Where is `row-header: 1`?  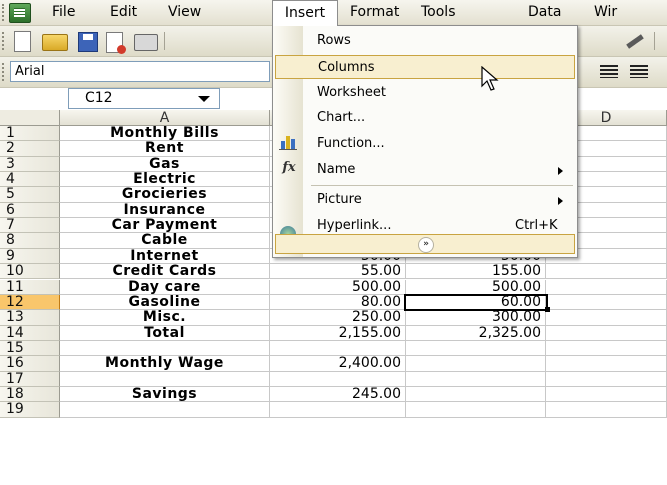 row-header: 1 is located at coordinates (30, 134).